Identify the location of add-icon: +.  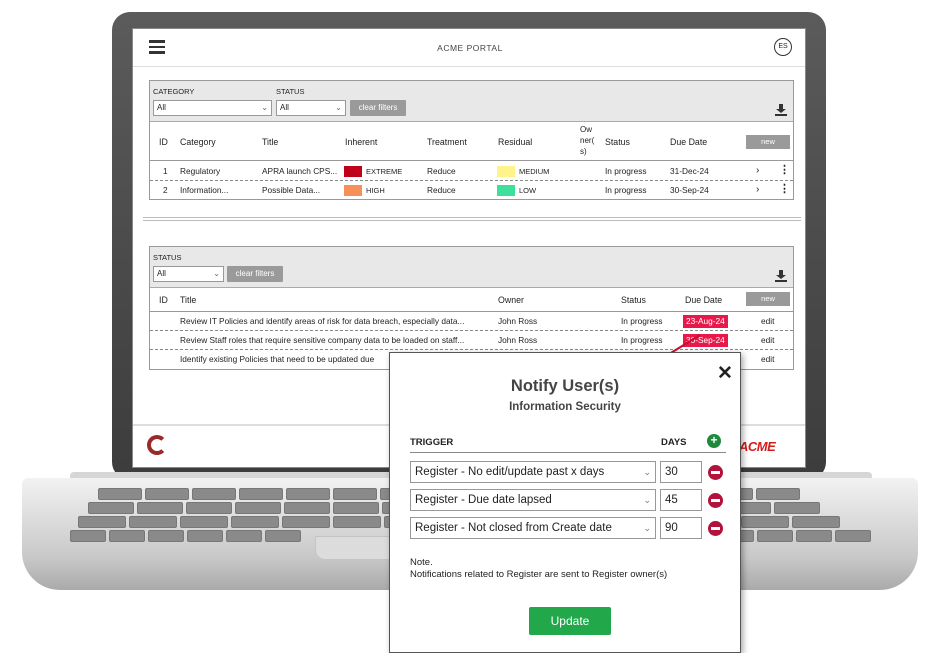
(714, 441).